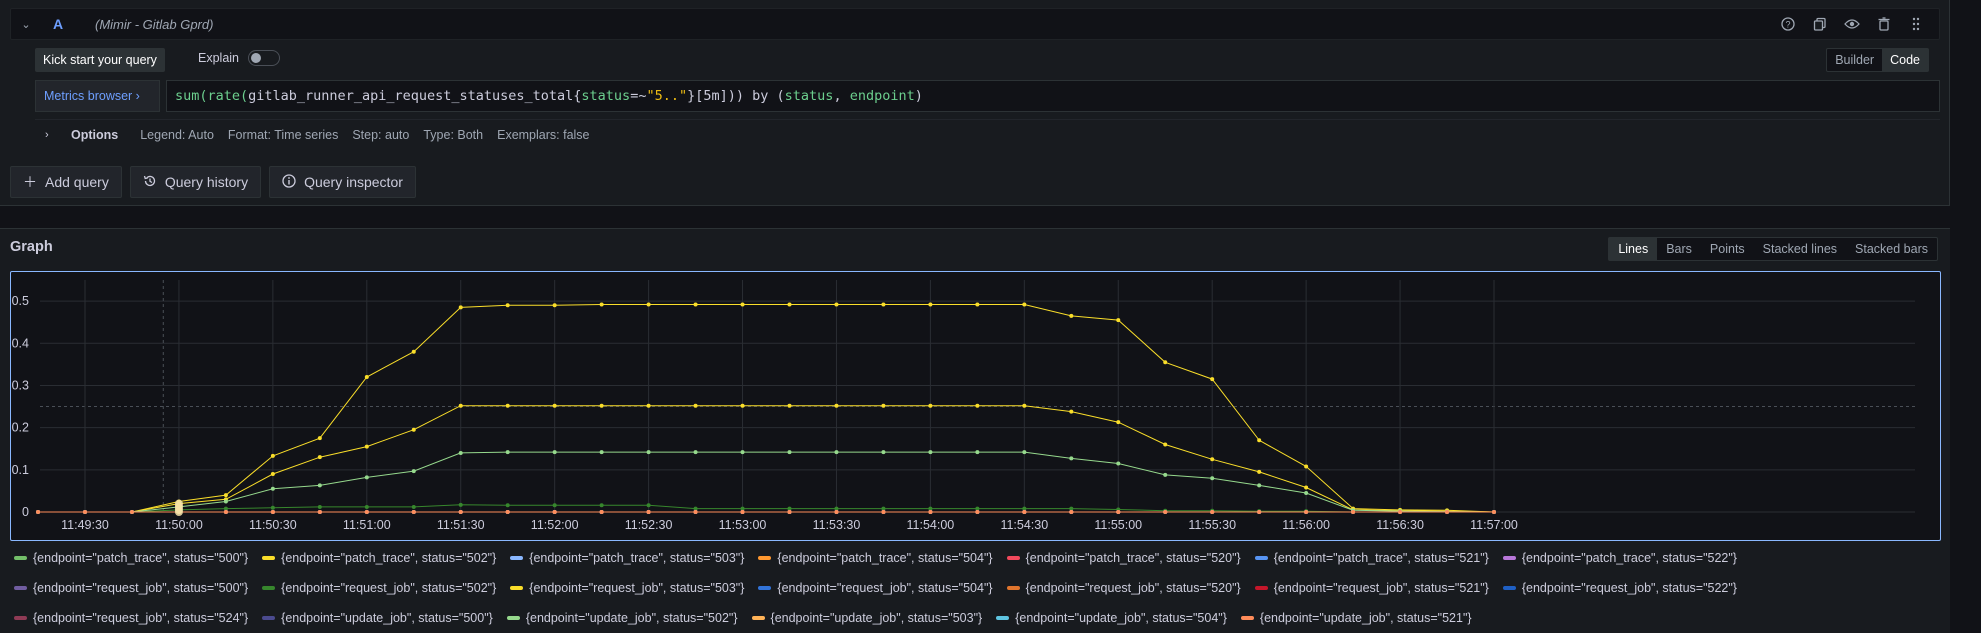 The width and height of the screenshot is (1981, 633). I want to click on legend-item: {endpoint="update_job", status="521"}, so click(1356, 618).